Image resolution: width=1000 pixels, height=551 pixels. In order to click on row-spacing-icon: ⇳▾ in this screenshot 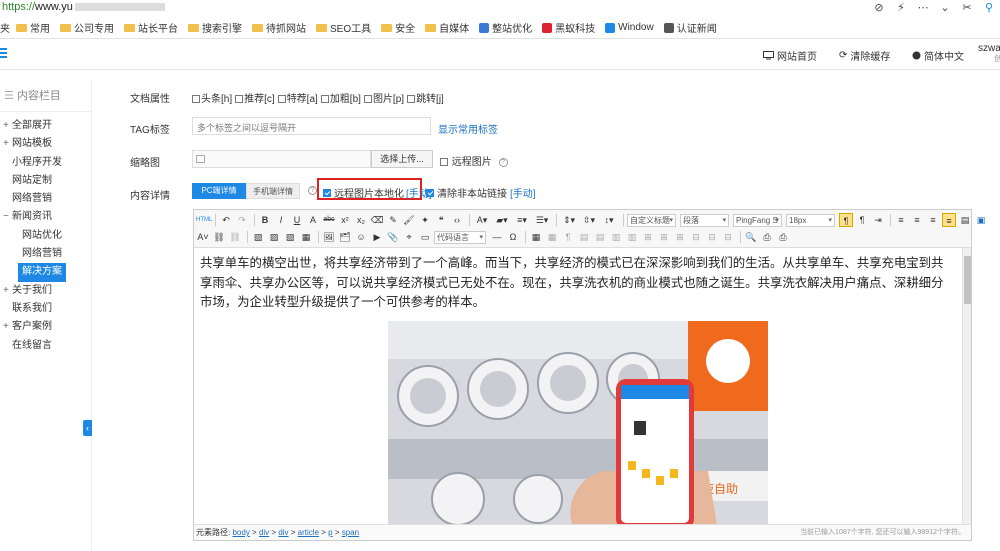, I will do `click(589, 220)`.